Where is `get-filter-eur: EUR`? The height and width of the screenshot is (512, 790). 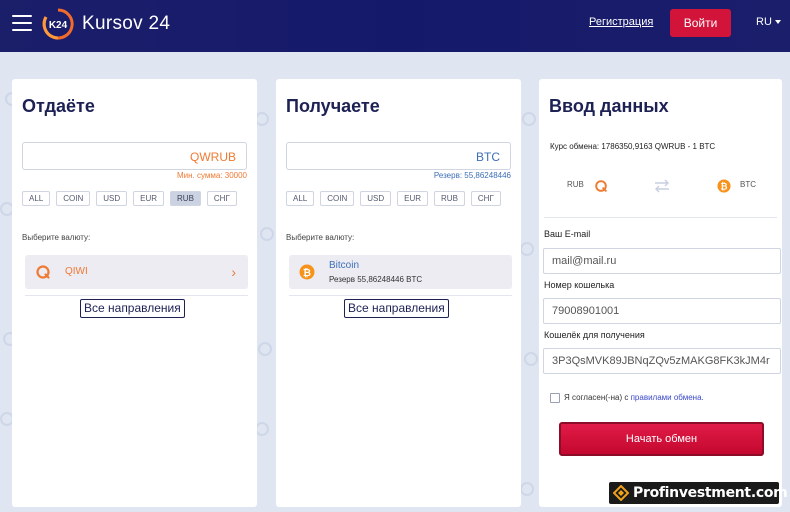
get-filter-eur: EUR is located at coordinates (413, 198).